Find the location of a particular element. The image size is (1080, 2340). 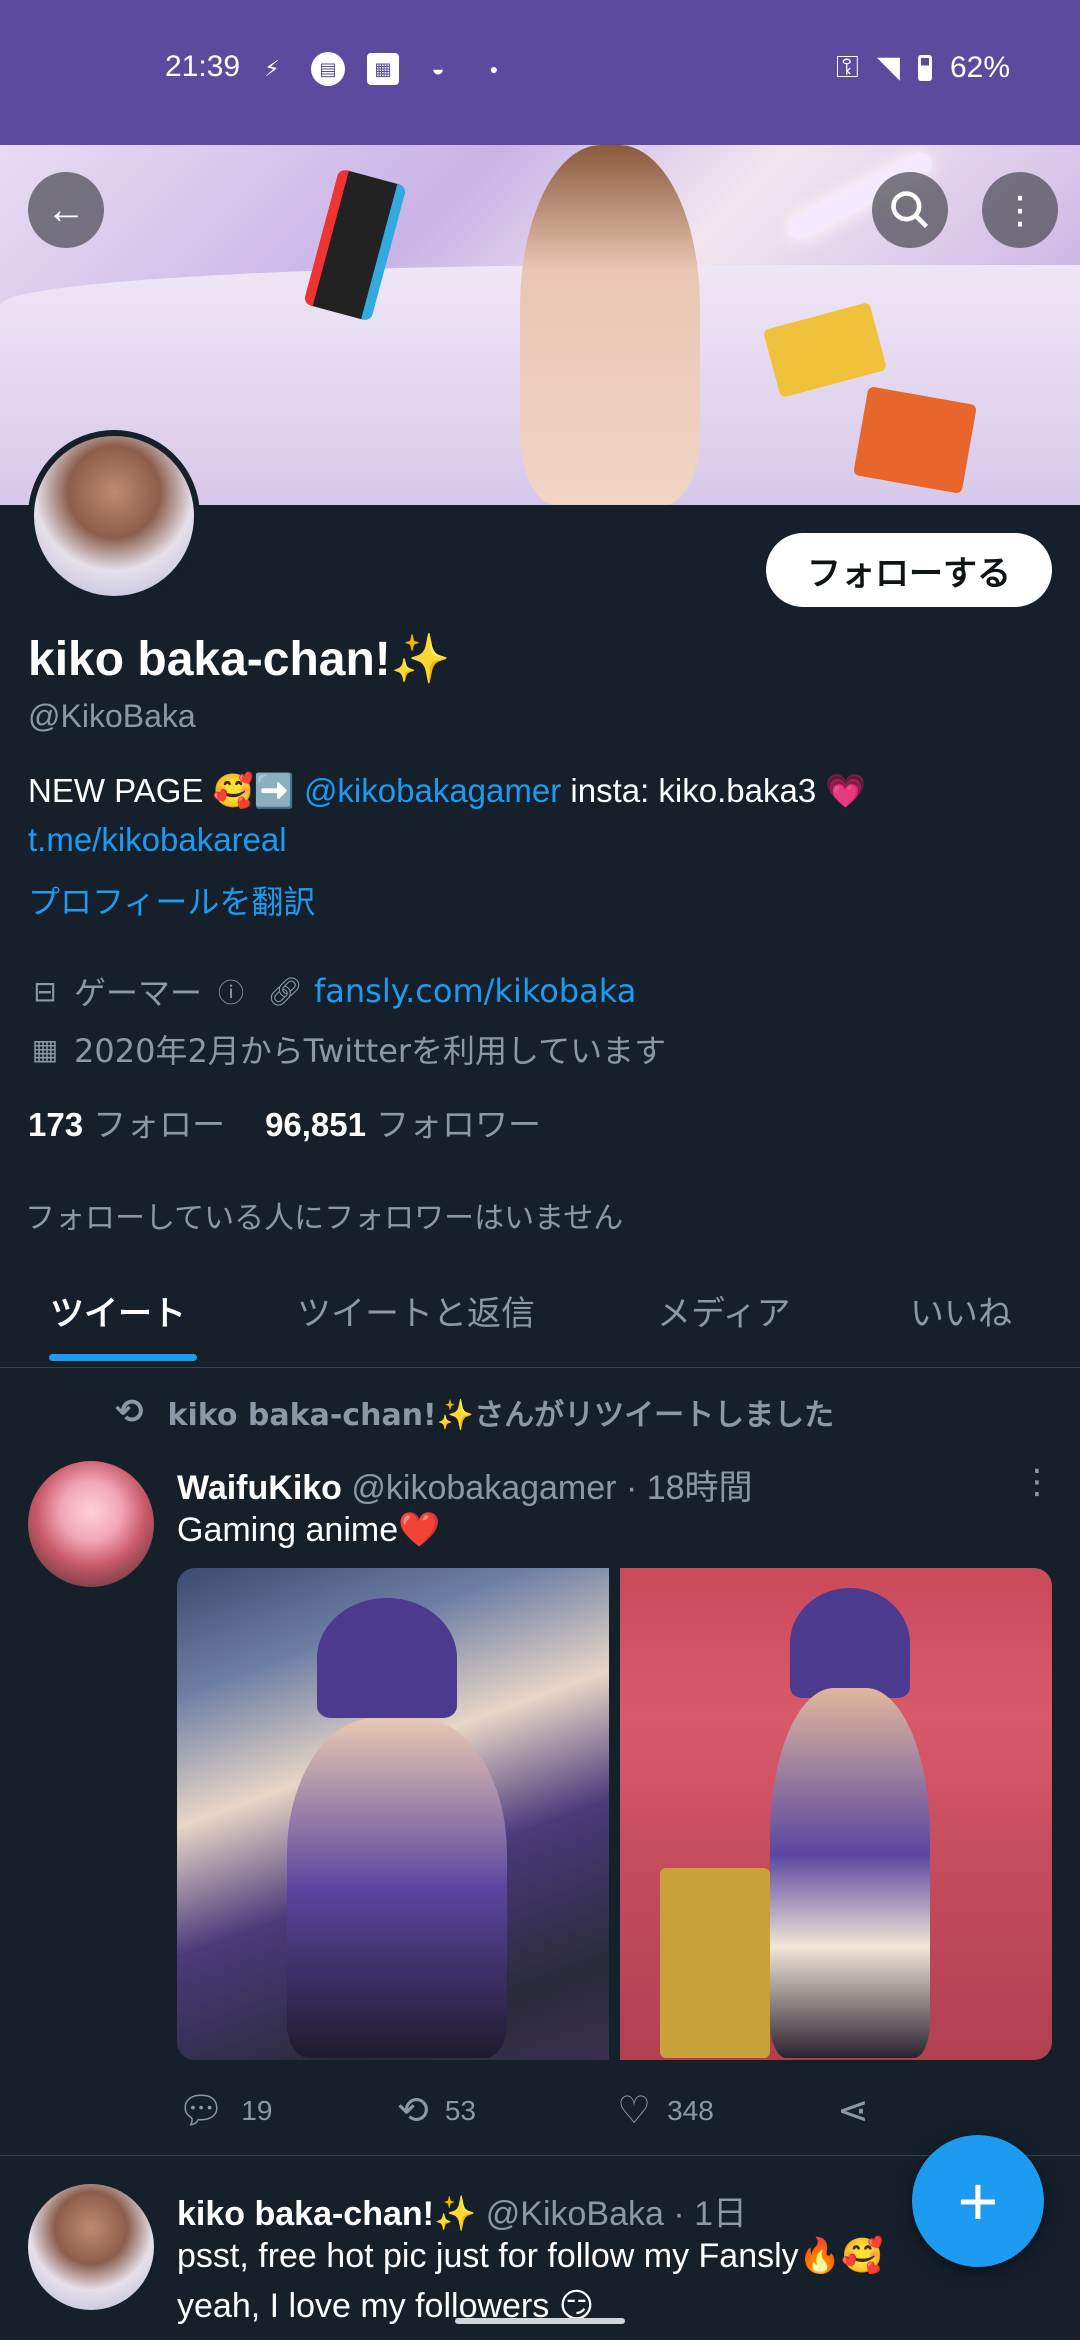

translate-profile-link: プロフィールを翻訳 is located at coordinates (171, 900).